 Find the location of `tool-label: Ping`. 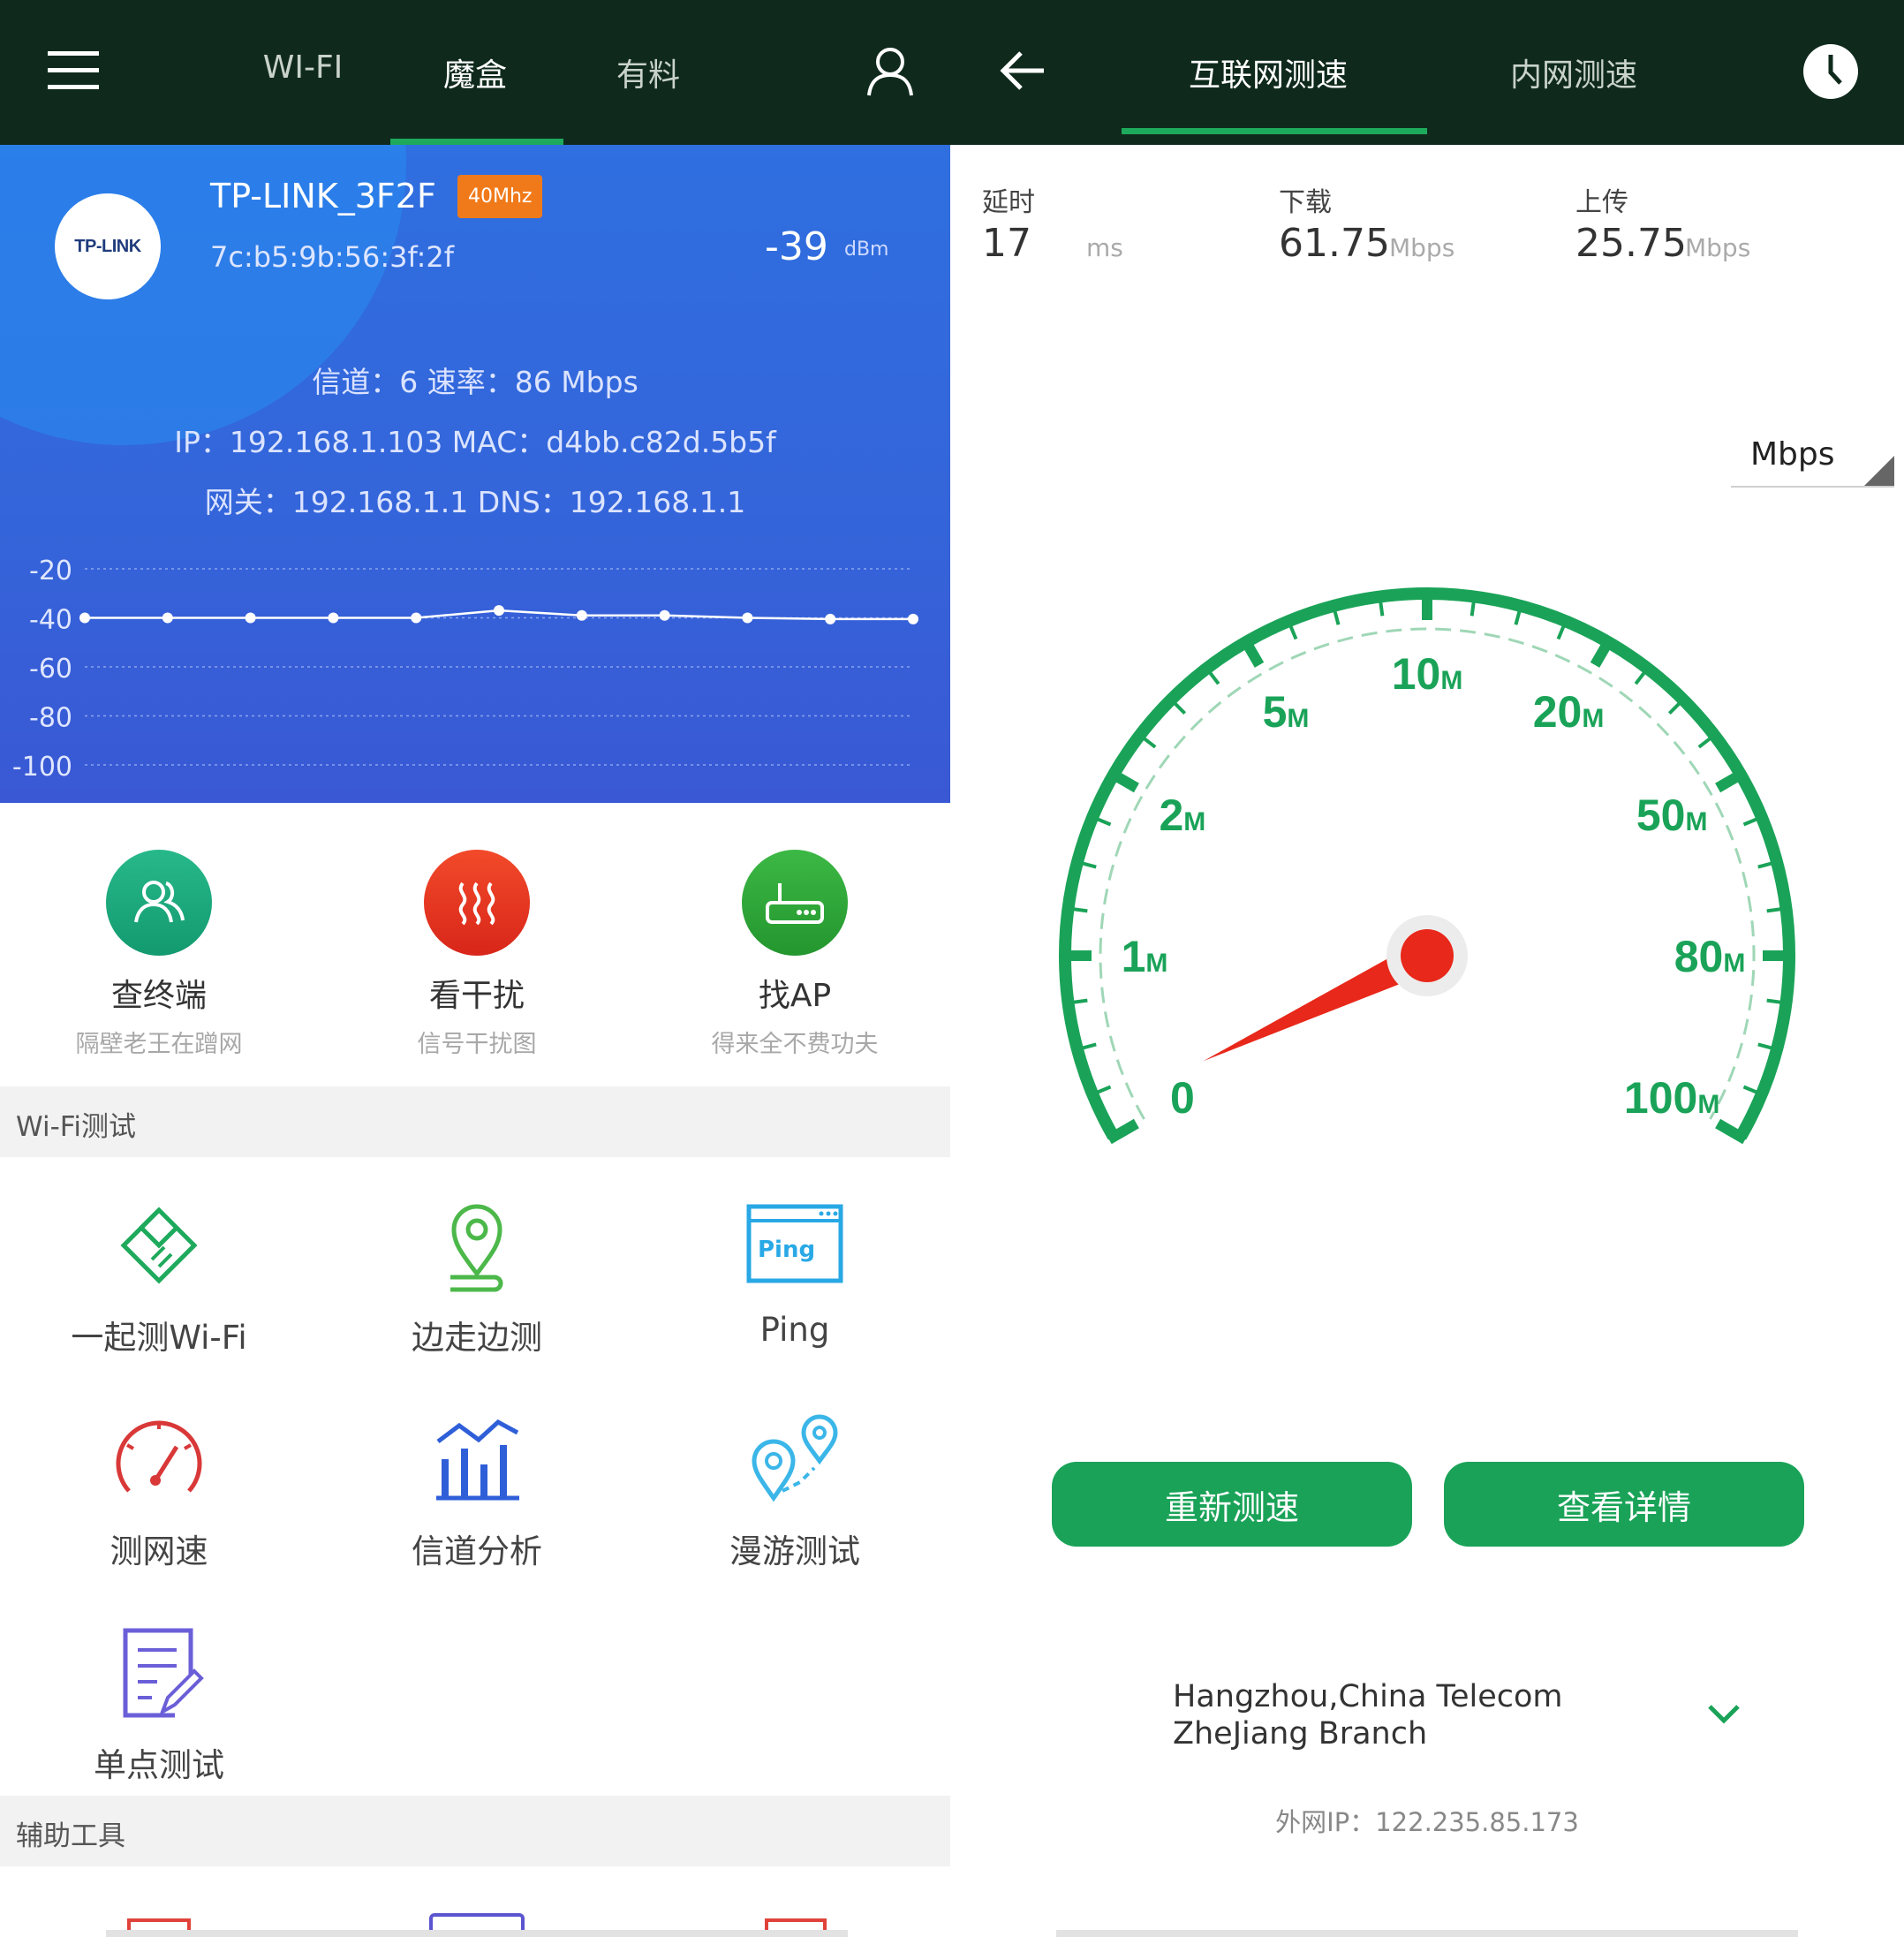

tool-label: Ping is located at coordinates (794, 1330).